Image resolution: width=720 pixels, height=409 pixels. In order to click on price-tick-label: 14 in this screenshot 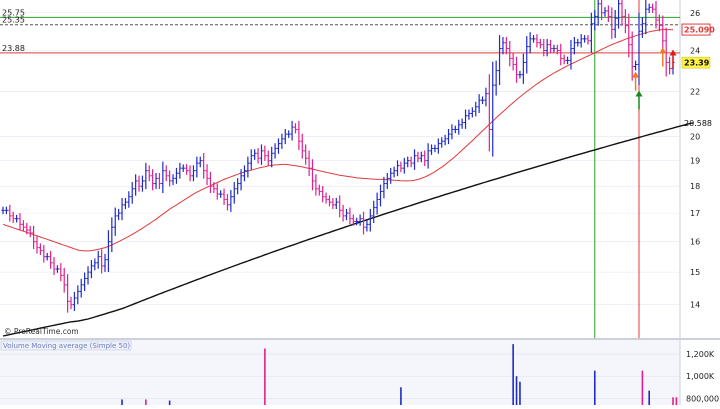, I will do `click(695, 305)`.